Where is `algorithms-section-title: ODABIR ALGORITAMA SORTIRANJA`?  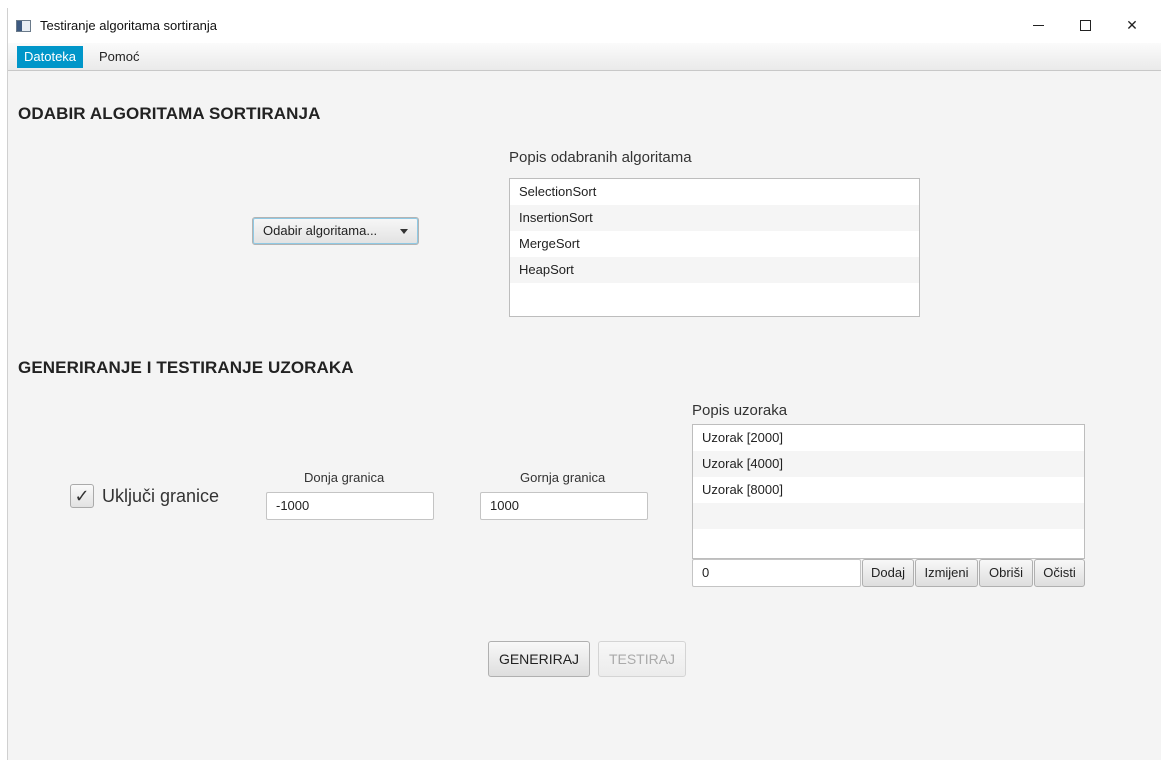 algorithms-section-title: ODABIR ALGORITAMA SORTIRANJA is located at coordinates (169, 113).